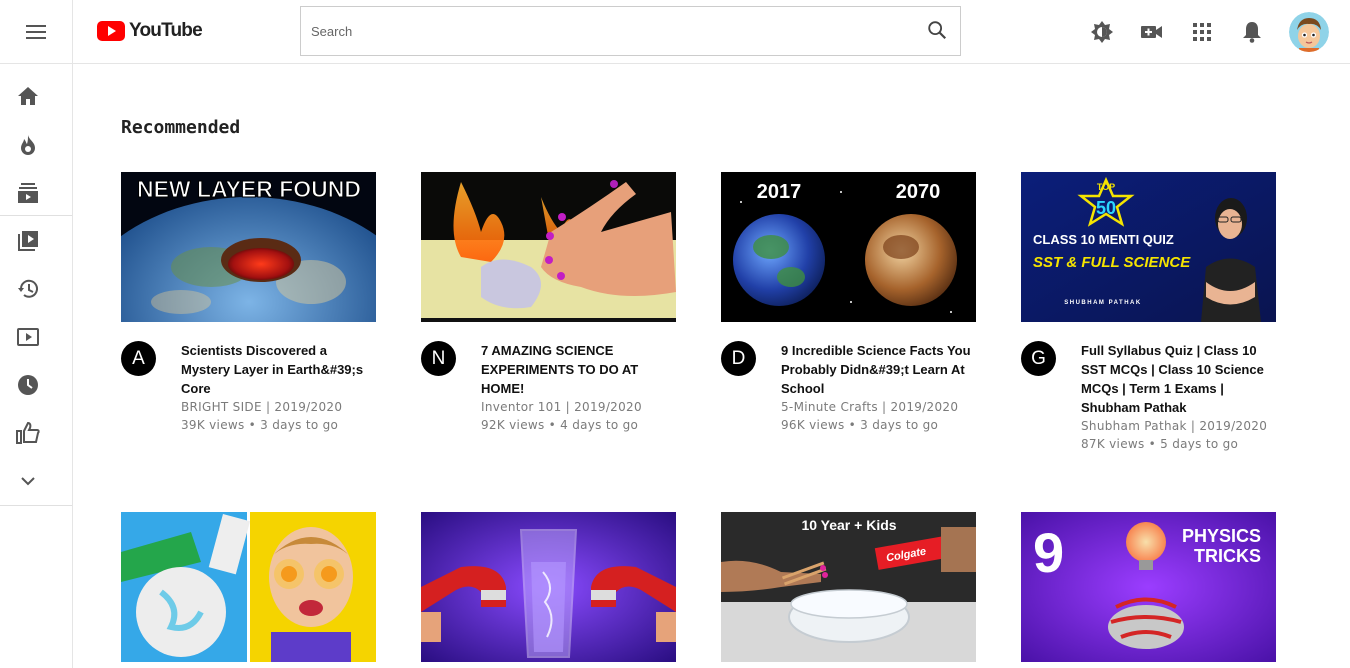 Image resolution: width=1350 pixels, height=668 pixels. Describe the element at coordinates (181, 127) in the screenshot. I see `section-title: Recommended` at that location.